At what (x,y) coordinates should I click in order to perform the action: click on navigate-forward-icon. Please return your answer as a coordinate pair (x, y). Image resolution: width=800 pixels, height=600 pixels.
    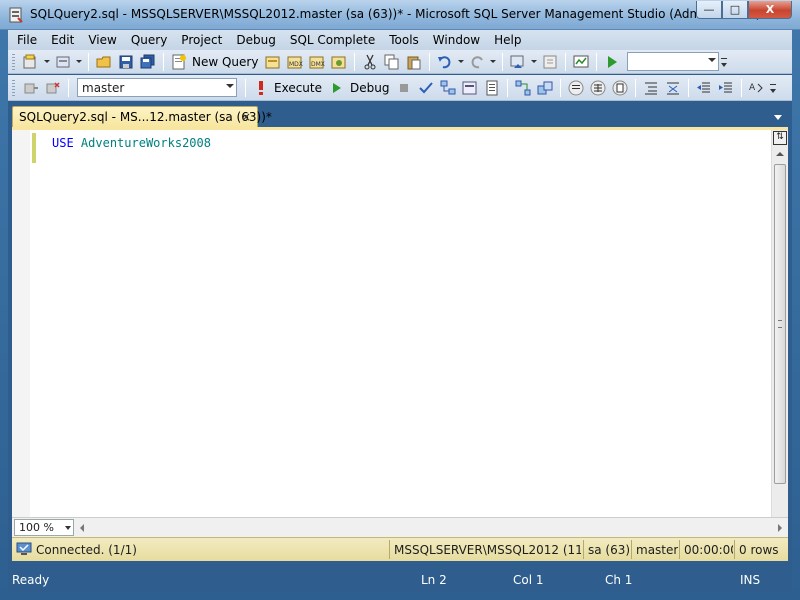
    Looking at the image, I should click on (550, 62).